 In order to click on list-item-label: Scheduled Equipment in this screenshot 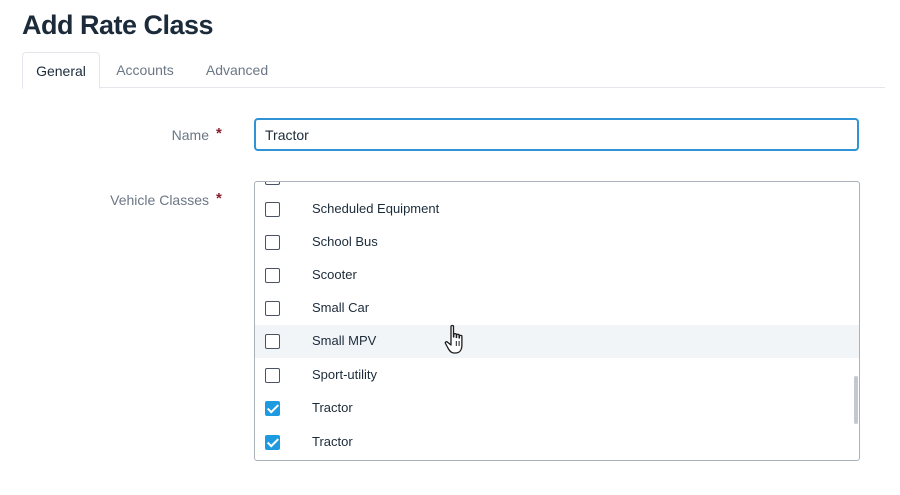, I will do `click(376, 208)`.